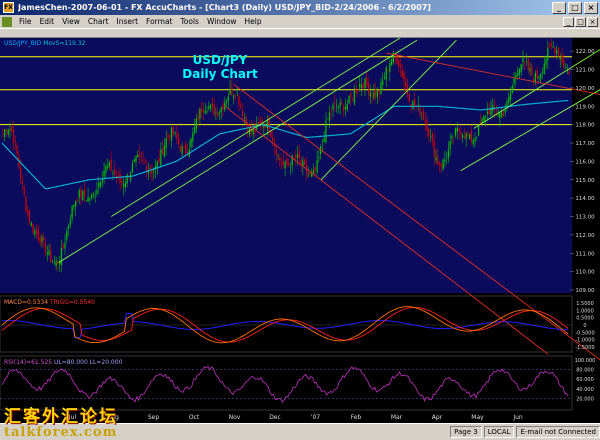 The width and height of the screenshot is (600, 440). Describe the element at coordinates (585, 319) in the screenshot. I see `macd-tick-label: 0.5000` at that location.